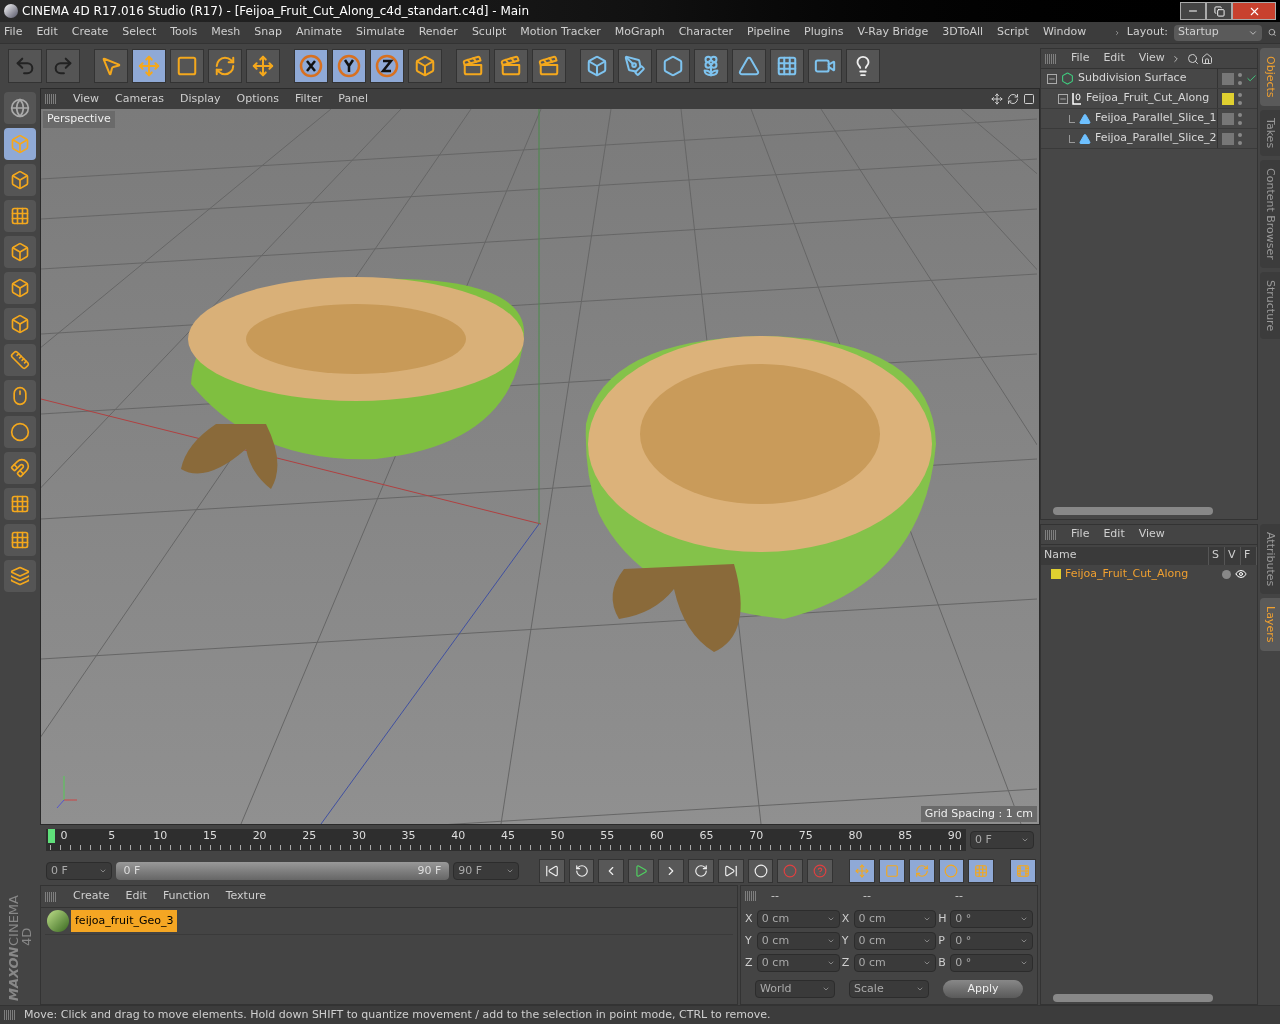 Image resolution: width=1280 pixels, height=1024 pixels. What do you see at coordinates (1251, 78) in the screenshot?
I see `check-icon` at bounding box center [1251, 78].